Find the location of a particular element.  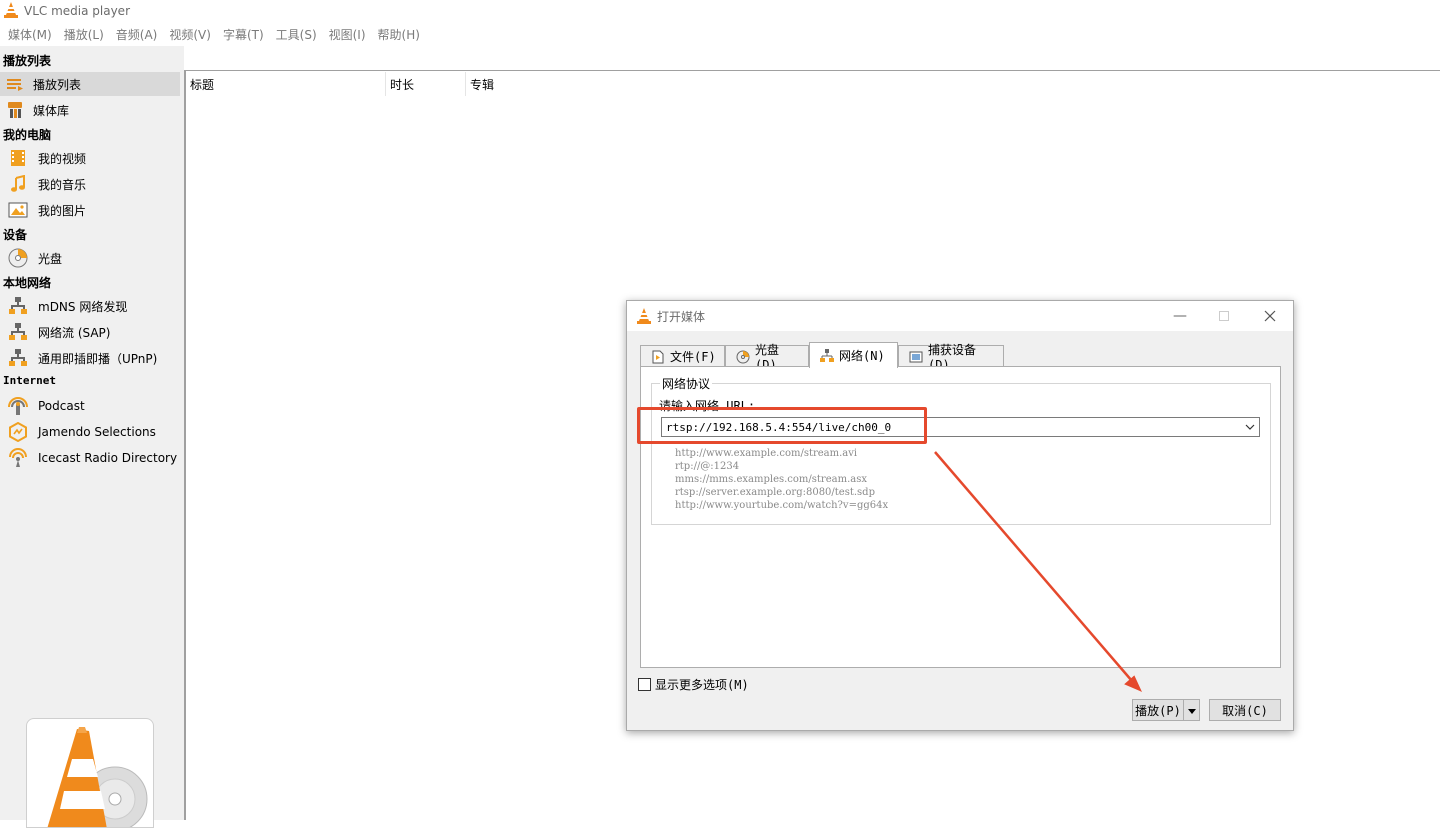

close-icon is located at coordinates (1270, 316).